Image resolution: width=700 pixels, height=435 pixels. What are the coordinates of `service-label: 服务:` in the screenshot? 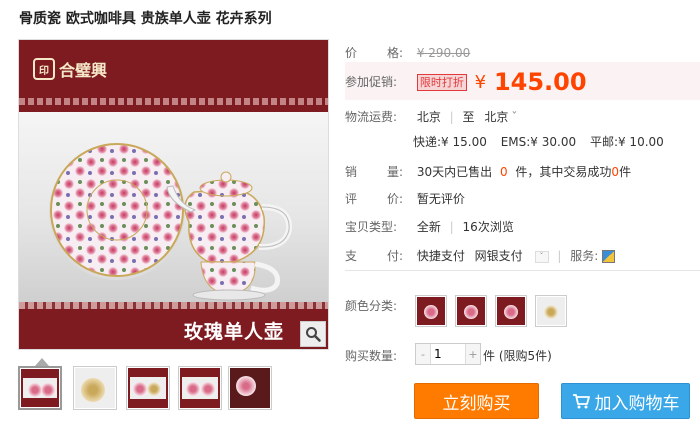 It's located at (584, 256).